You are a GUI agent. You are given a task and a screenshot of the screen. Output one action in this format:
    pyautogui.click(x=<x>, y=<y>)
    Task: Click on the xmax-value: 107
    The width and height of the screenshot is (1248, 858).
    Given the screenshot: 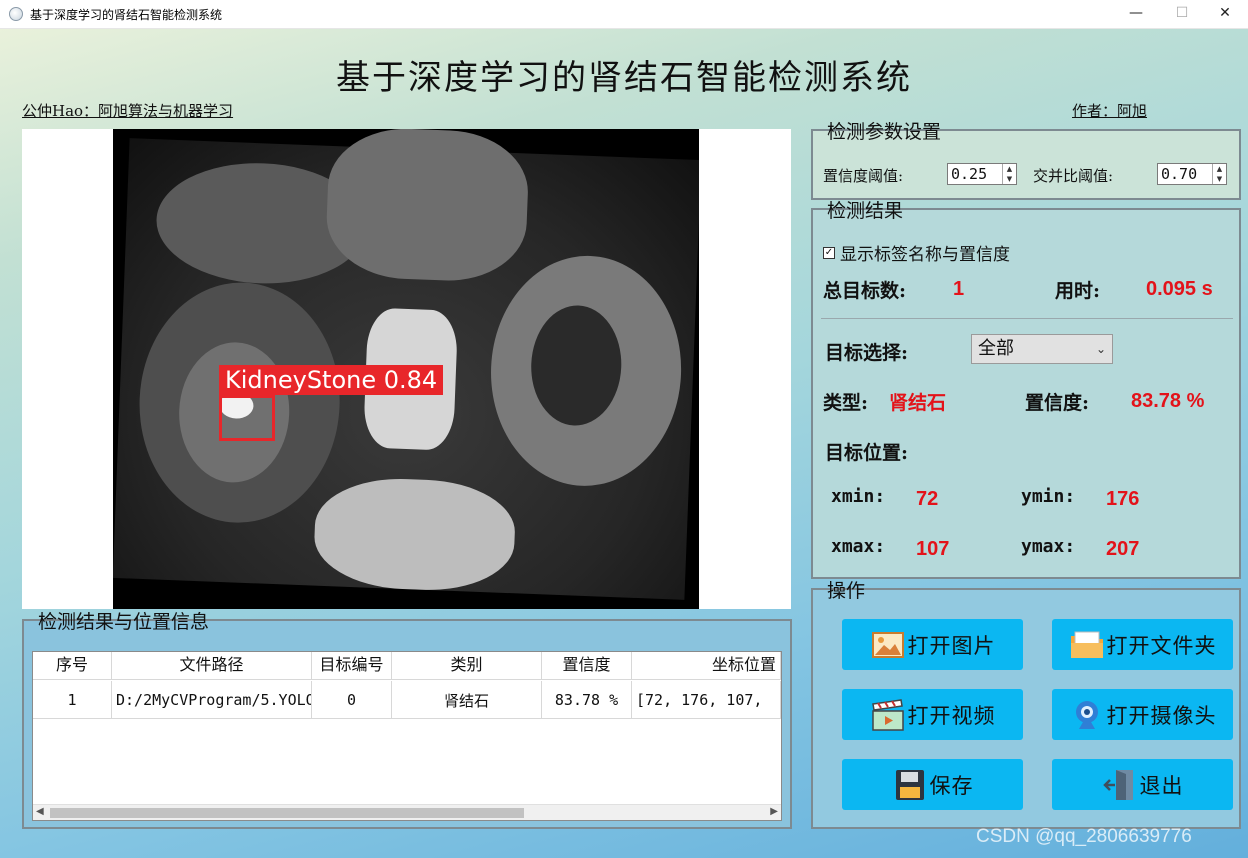 What is the action you would take?
    pyautogui.click(x=933, y=549)
    